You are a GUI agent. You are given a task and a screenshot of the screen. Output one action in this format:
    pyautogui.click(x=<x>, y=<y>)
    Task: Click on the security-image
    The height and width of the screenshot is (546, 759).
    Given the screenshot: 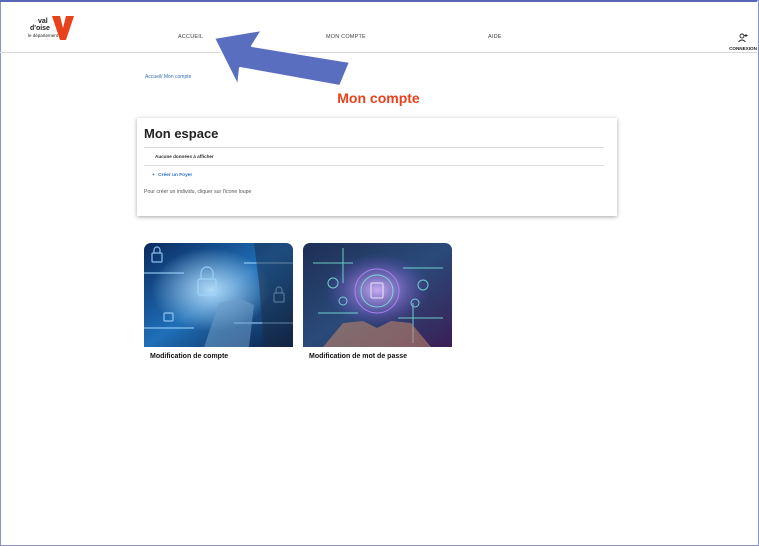 What is the action you would take?
    pyautogui.click(x=218, y=295)
    